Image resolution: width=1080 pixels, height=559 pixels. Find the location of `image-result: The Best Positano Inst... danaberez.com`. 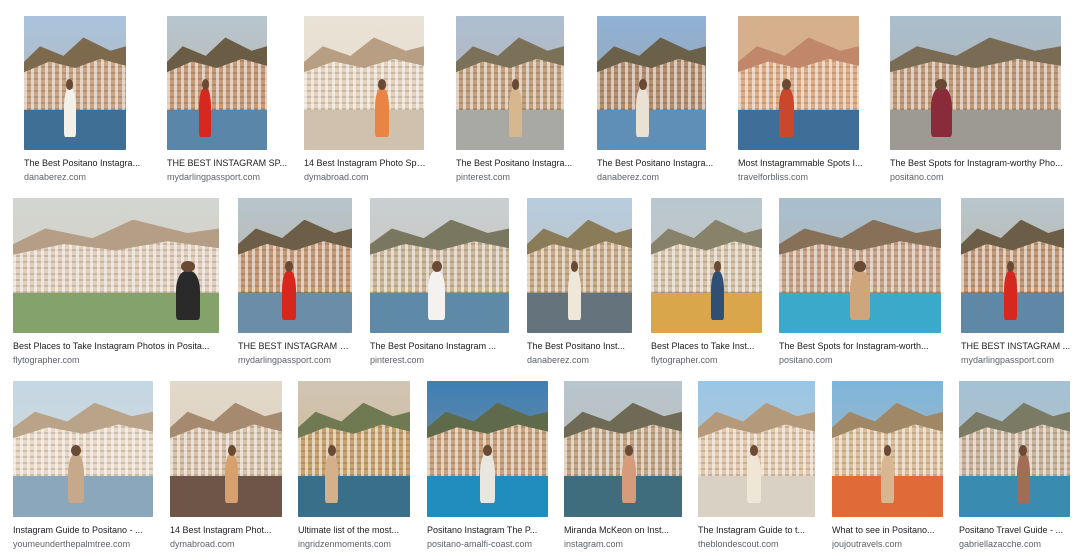

image-result: The Best Positano Inst... danaberez.com is located at coordinates (582, 286).